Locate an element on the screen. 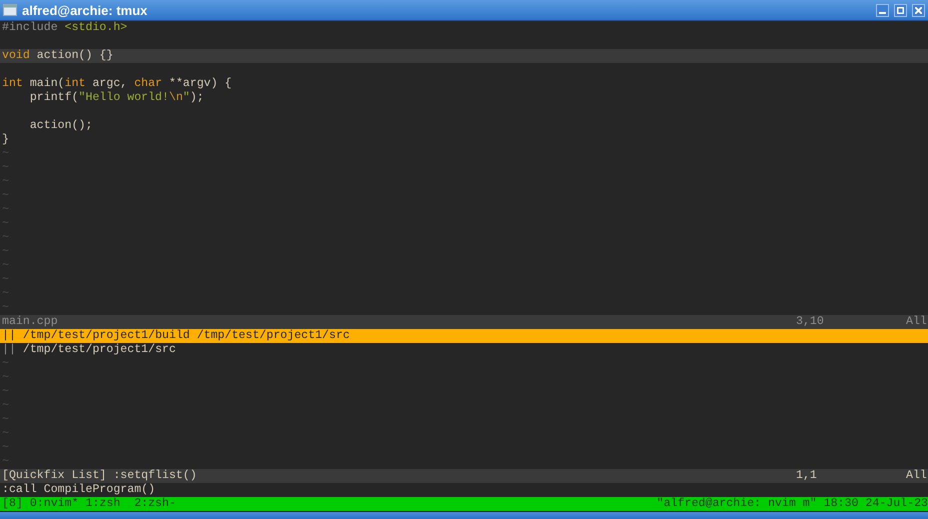 This screenshot has width=928, height=519. maximize-icon is located at coordinates (900, 10).